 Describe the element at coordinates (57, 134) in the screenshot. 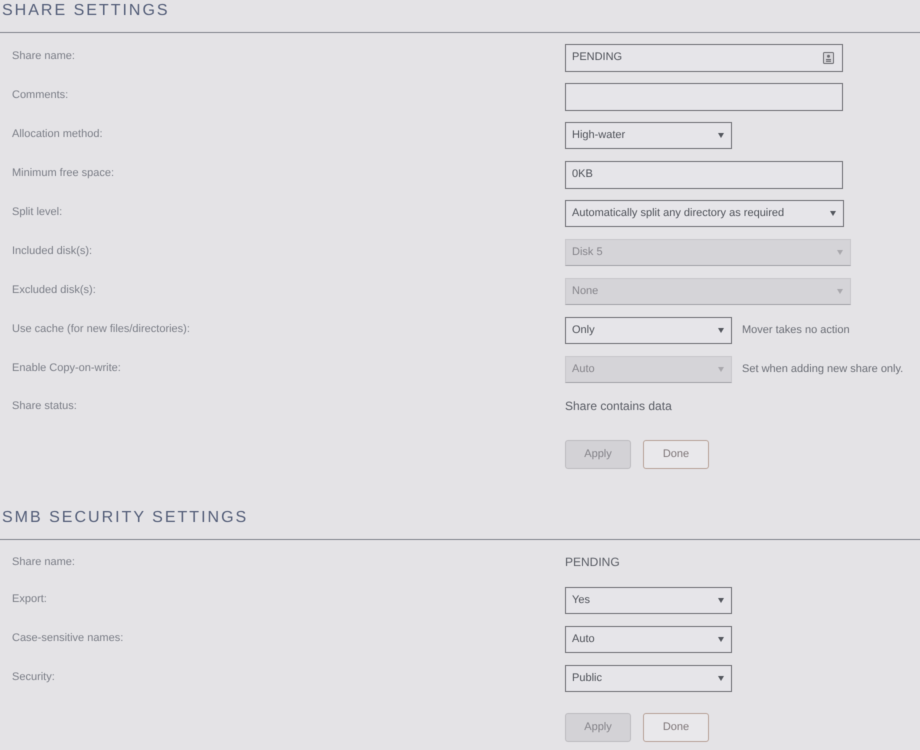

I see `field-label: Allocation method:` at that location.